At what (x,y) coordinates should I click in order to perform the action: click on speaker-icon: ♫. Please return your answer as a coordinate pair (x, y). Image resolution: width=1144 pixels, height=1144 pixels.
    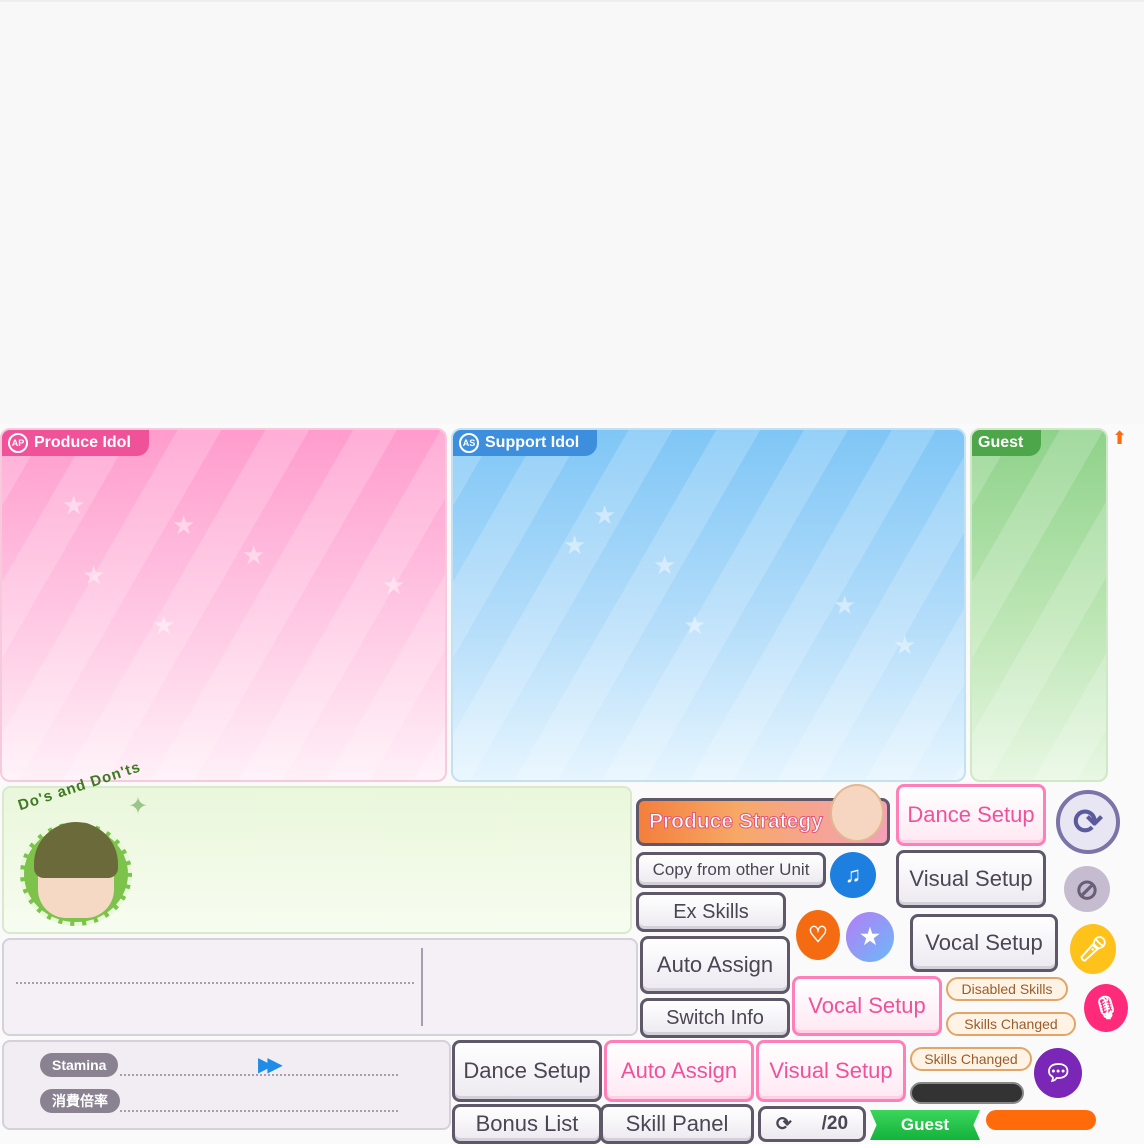
    Looking at the image, I should click on (853, 875).